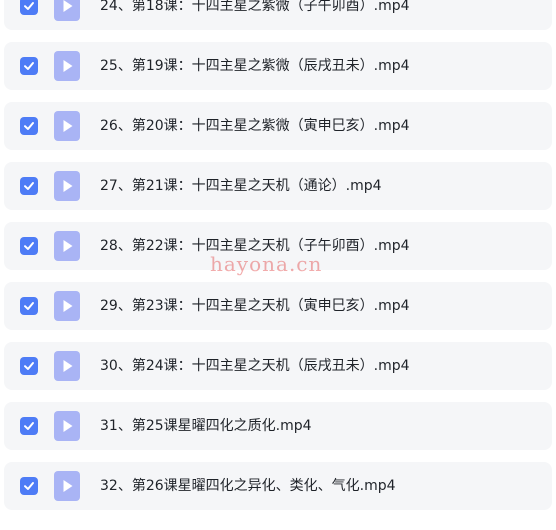 The width and height of the screenshot is (556, 530). What do you see at coordinates (255, 126) in the screenshot?
I see `file-name: 26、第20课：十四主星之紫微（寅申巳亥）.mp4` at bounding box center [255, 126].